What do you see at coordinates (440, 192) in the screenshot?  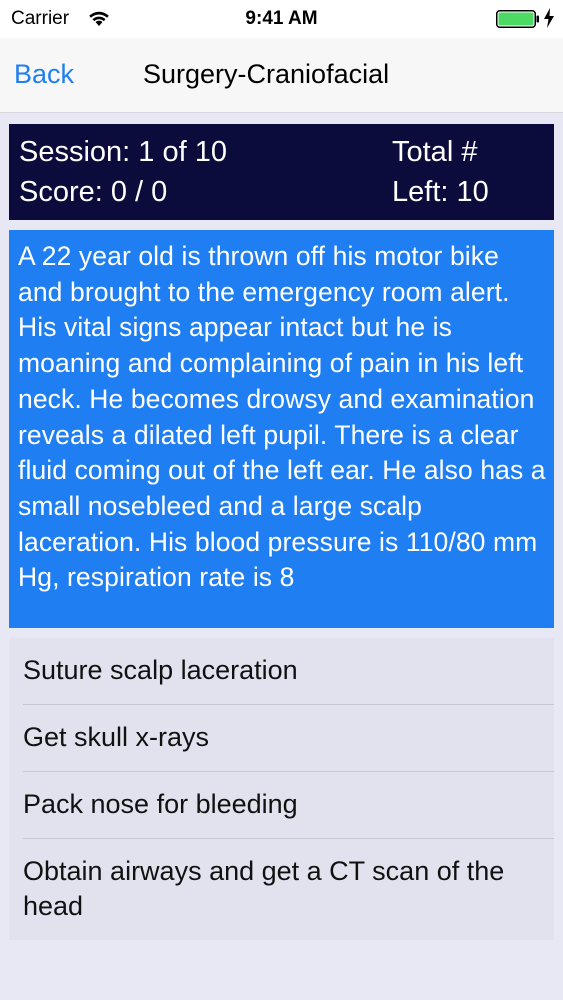 I see `remaining-counter: Left: 10` at bounding box center [440, 192].